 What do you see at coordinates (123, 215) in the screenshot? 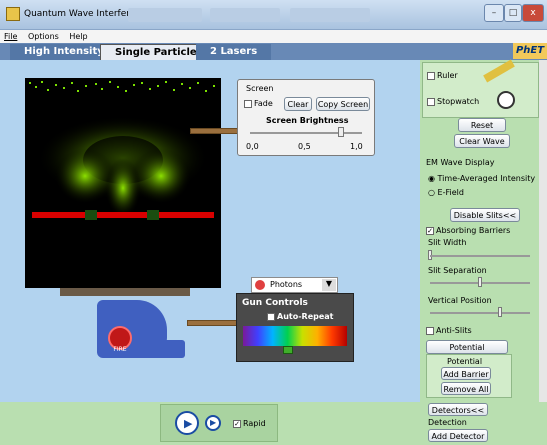
I see `slit-barrier` at bounding box center [123, 215].